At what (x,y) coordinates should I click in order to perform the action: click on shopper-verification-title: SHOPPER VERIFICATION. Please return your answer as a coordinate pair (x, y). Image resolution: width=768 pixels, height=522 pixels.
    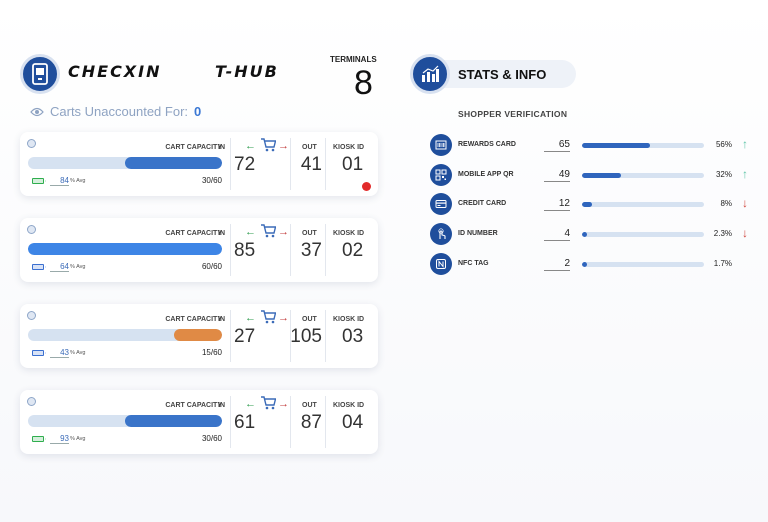
    Looking at the image, I should click on (513, 114).